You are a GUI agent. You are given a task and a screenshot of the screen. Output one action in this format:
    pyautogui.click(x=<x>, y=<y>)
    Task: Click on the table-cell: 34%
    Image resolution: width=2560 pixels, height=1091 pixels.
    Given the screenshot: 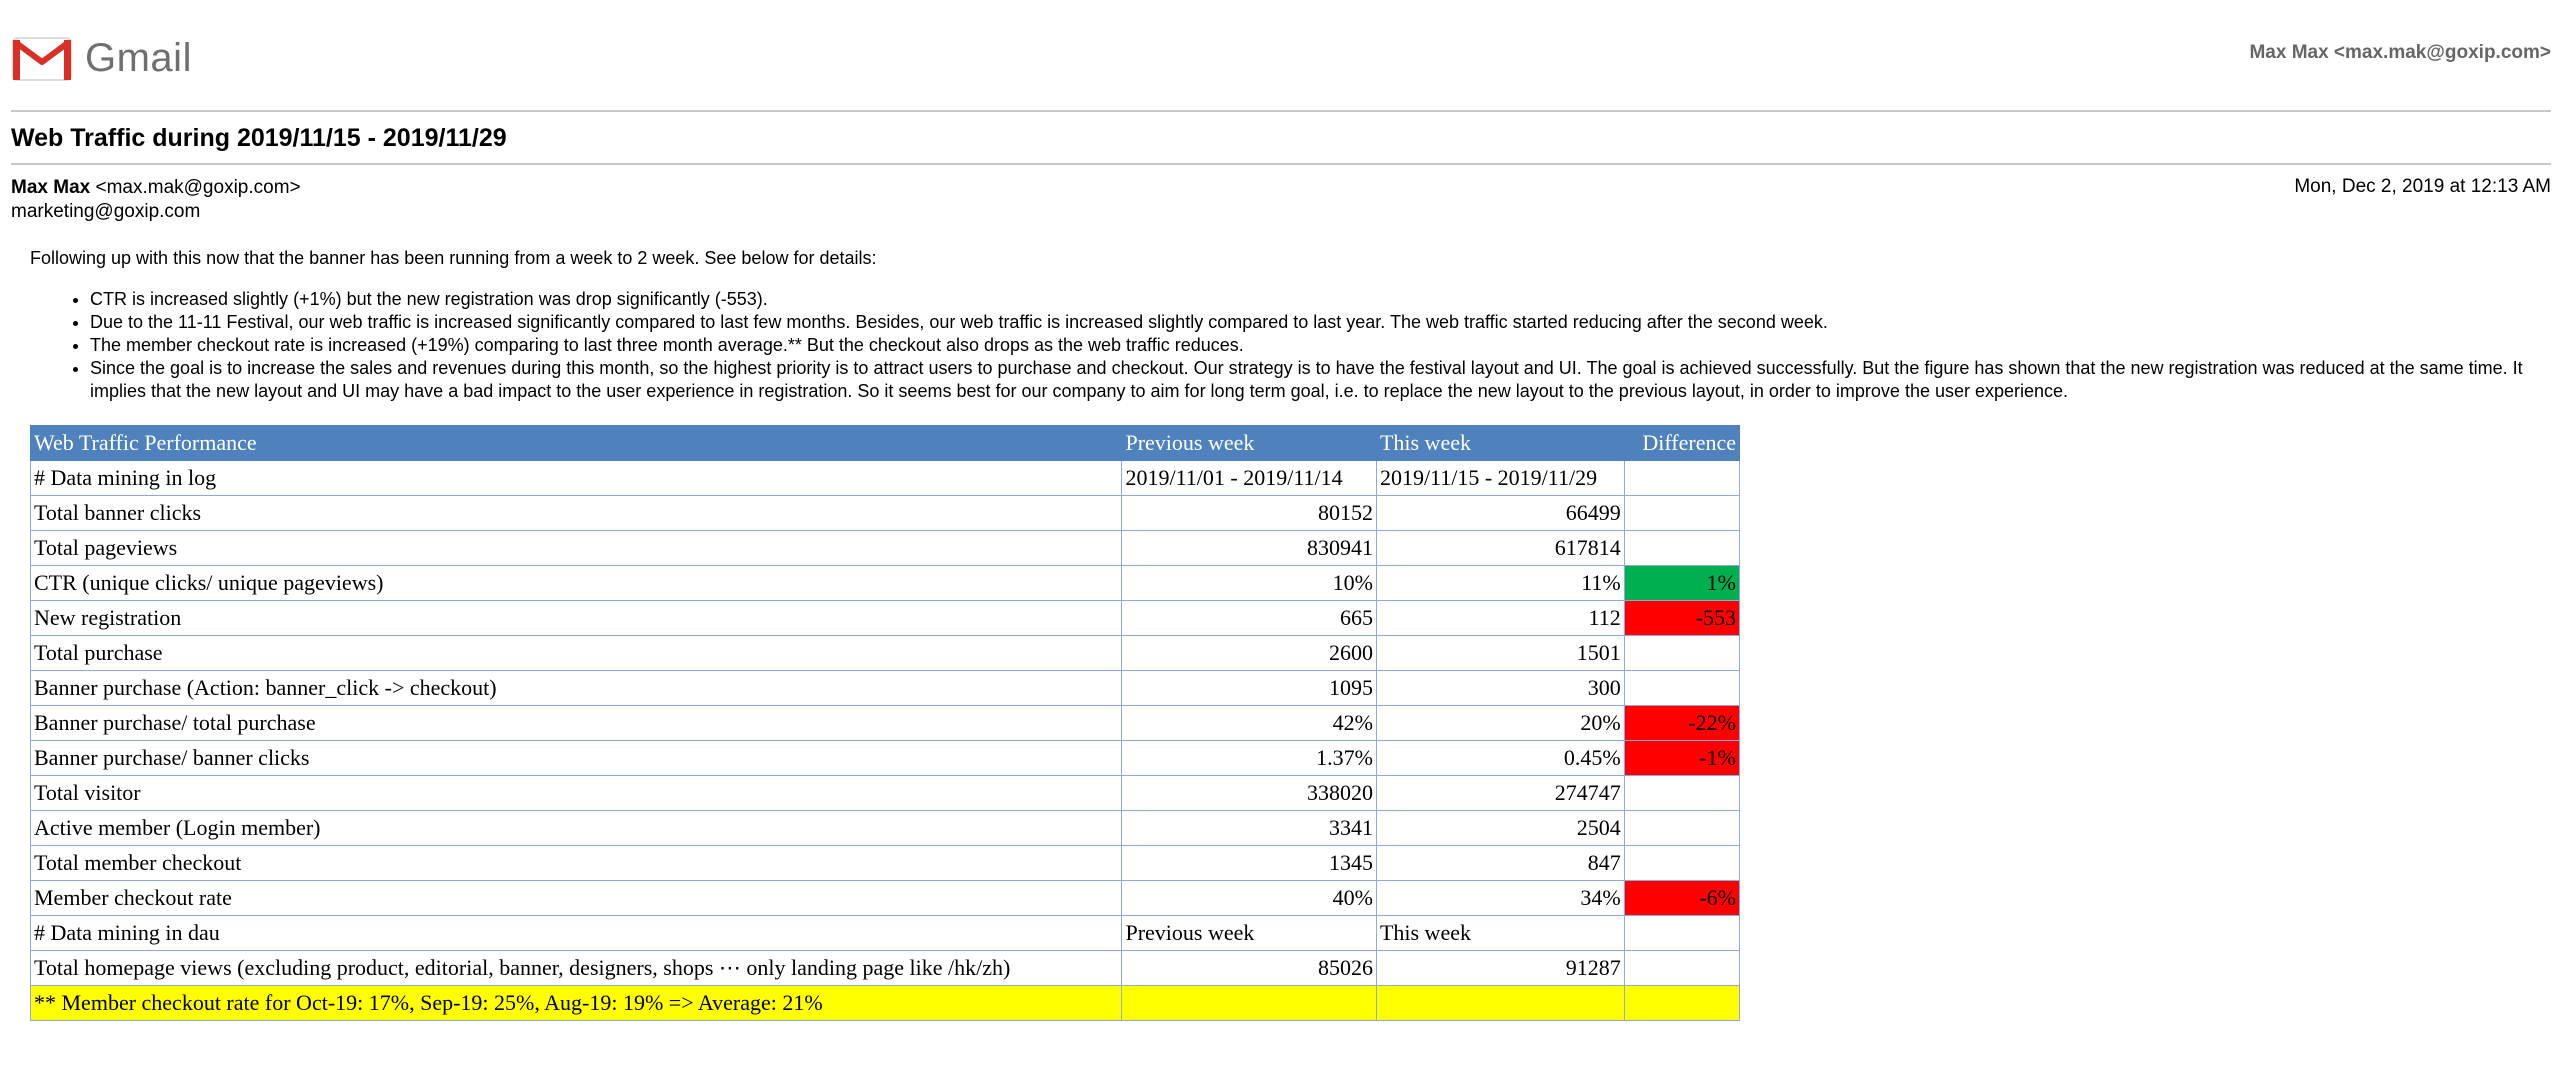 What is the action you would take?
    pyautogui.click(x=1500, y=898)
    